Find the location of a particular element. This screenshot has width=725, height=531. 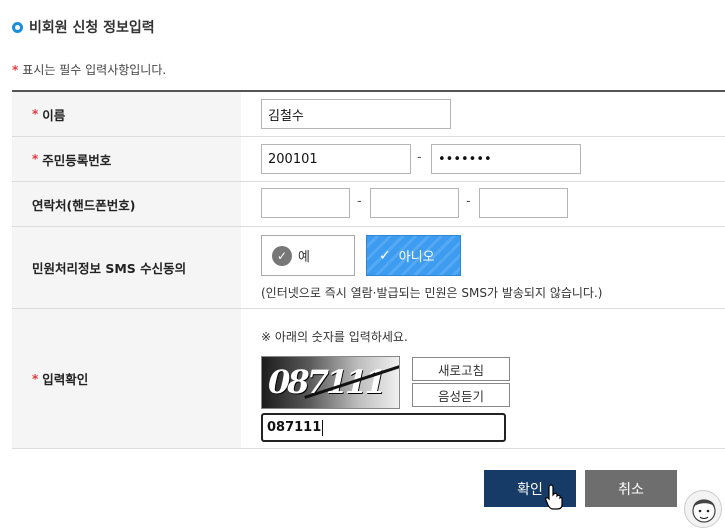

phone-part1-input is located at coordinates (305, 203).